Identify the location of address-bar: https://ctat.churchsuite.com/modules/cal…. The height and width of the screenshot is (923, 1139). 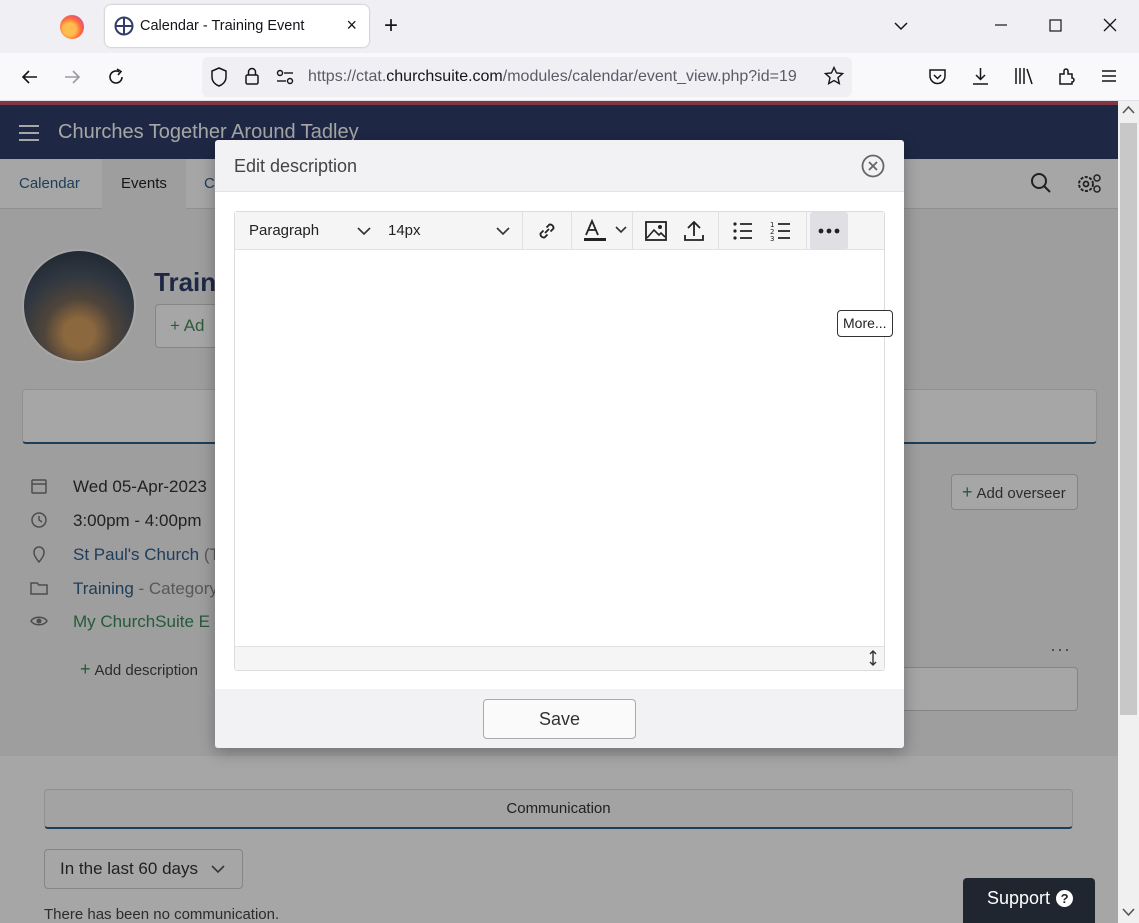
(527, 77).